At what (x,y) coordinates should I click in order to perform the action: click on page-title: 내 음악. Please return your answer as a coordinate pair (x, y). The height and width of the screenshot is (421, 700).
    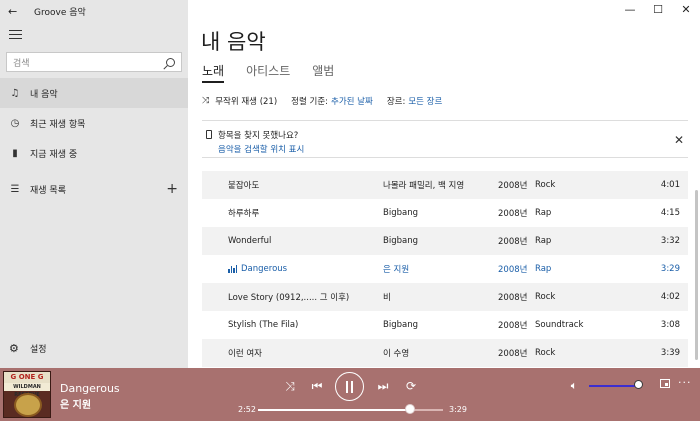
    Looking at the image, I should click on (233, 42).